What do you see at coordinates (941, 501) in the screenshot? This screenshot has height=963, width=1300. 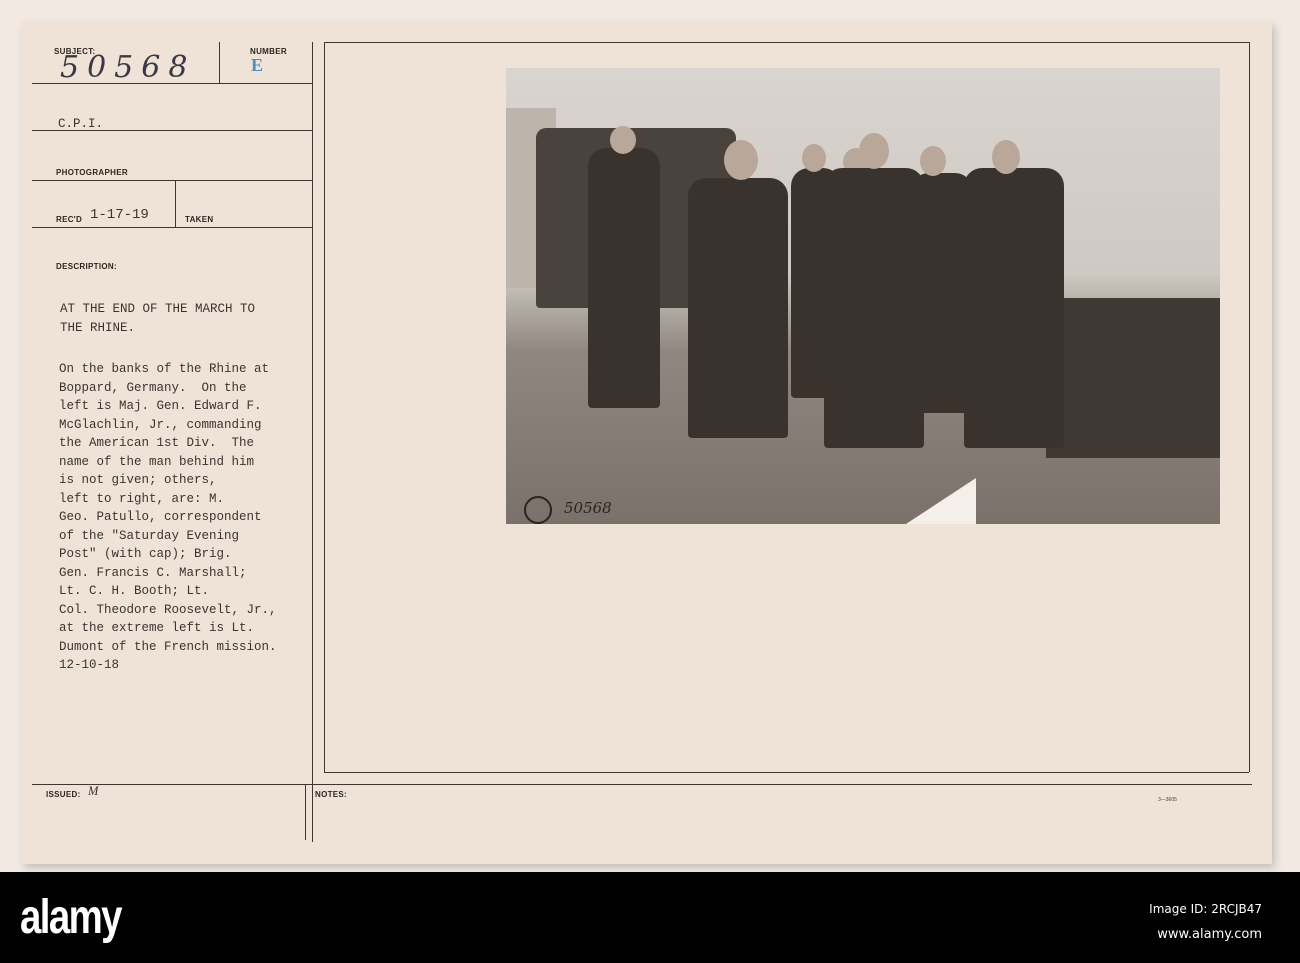 I see `torn-corner` at bounding box center [941, 501].